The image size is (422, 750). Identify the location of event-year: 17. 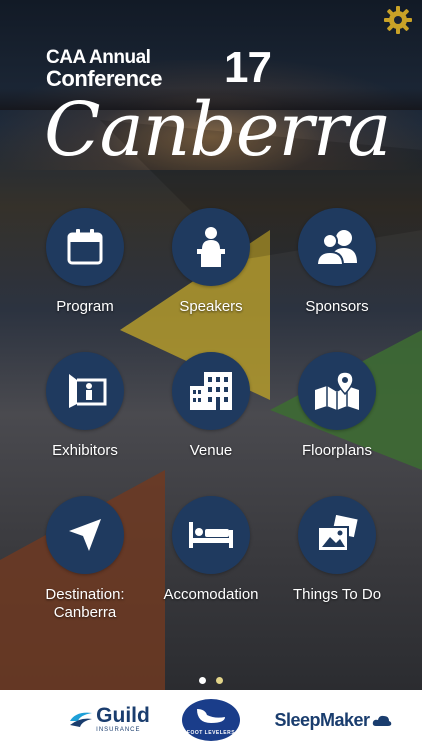
(248, 67).